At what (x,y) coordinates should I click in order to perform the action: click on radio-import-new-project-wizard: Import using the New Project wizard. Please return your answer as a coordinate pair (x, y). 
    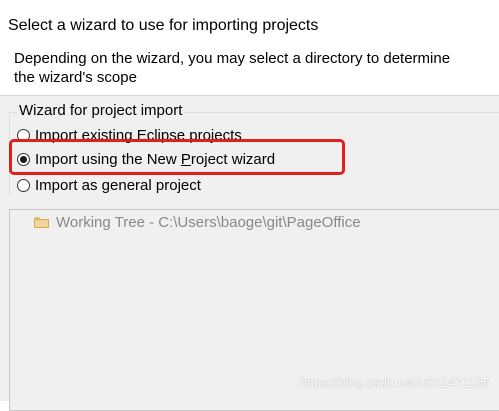
    Looking at the image, I should click on (146, 159).